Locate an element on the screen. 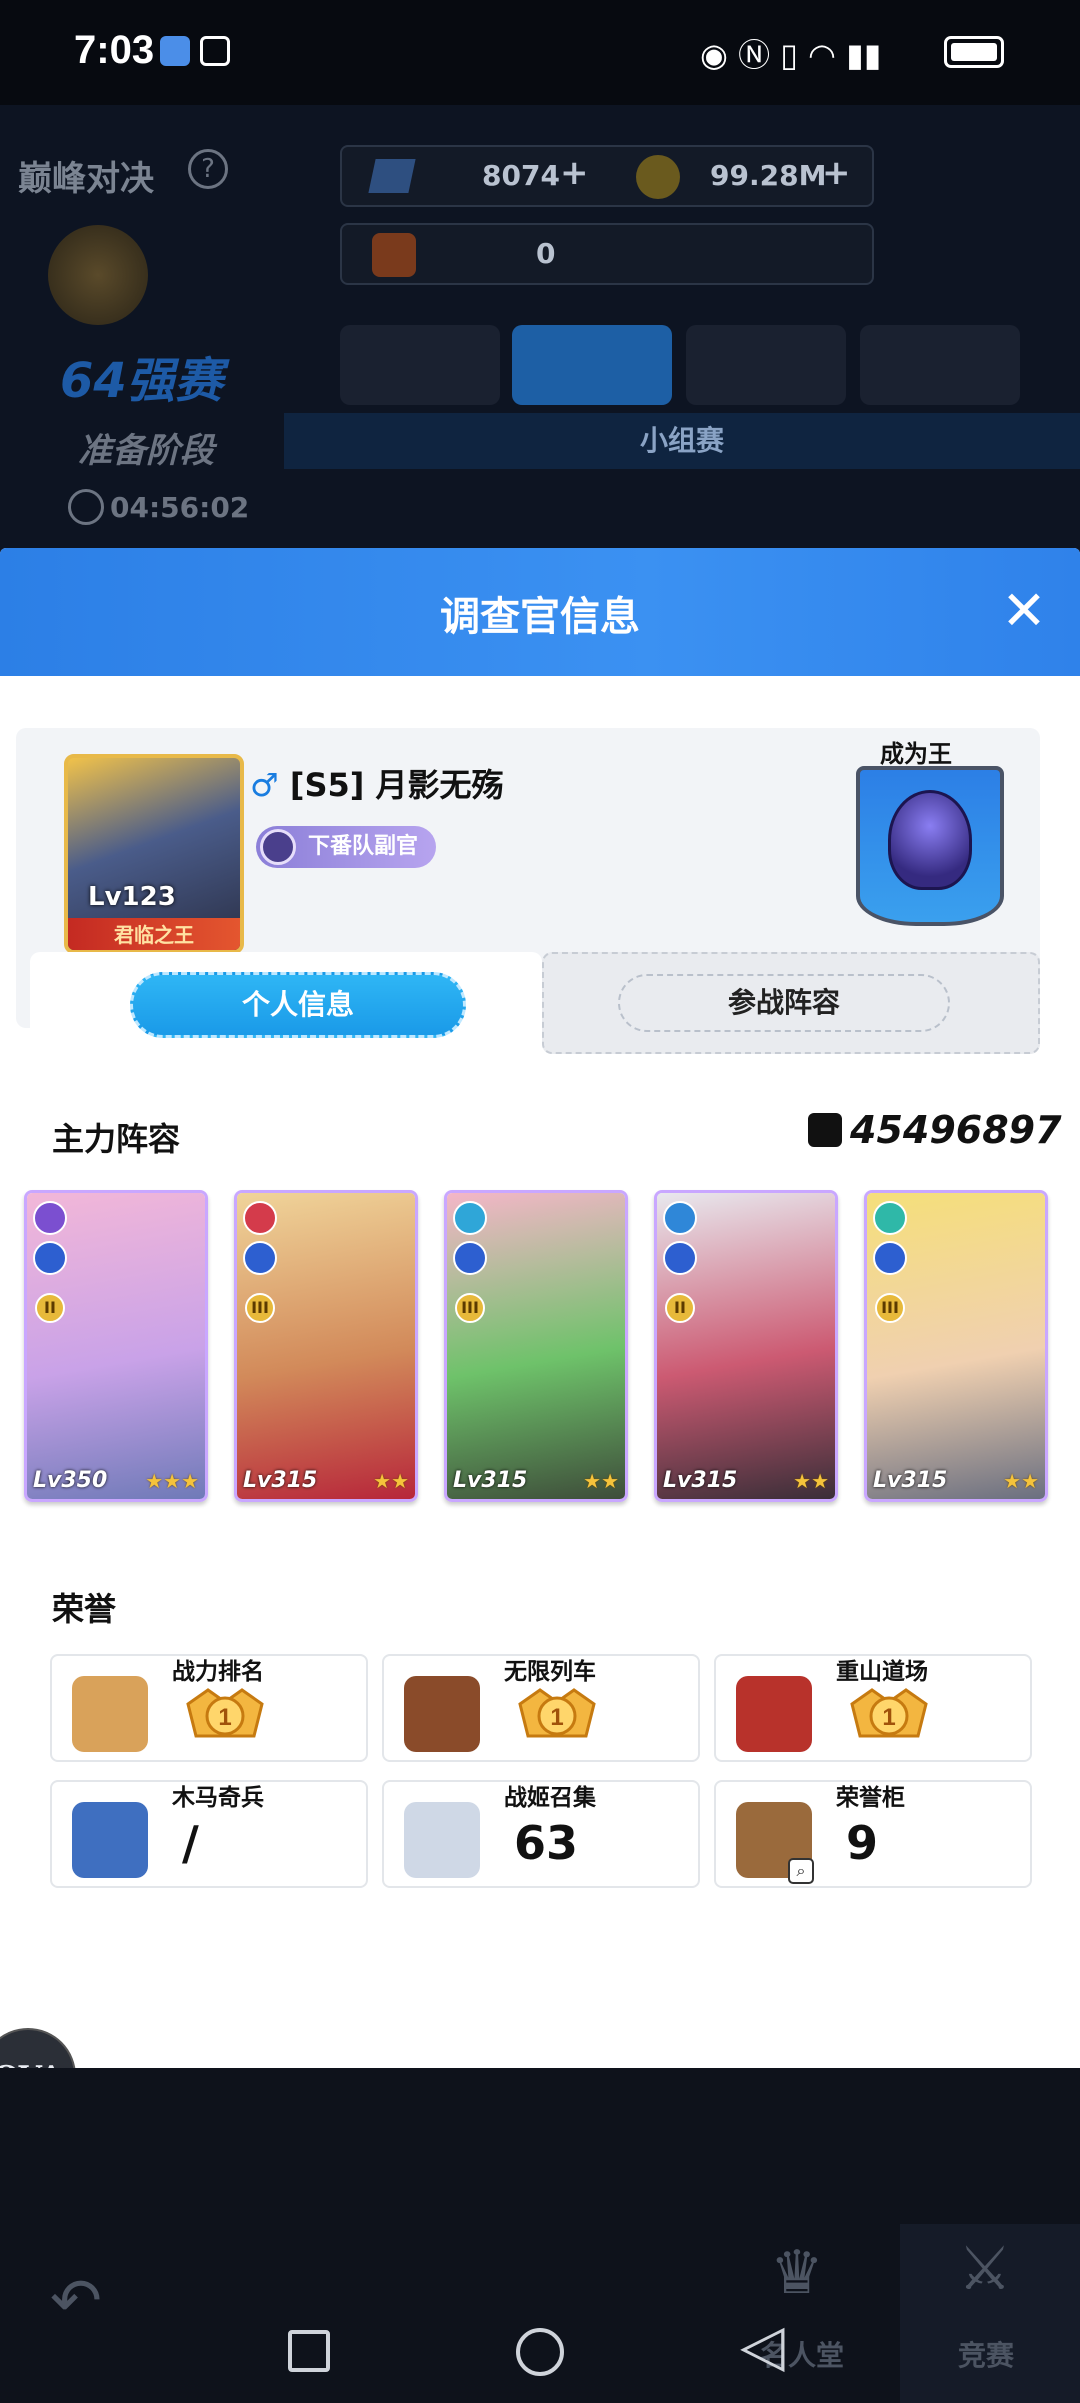 The height and width of the screenshot is (2403, 1080). status-bar: 7:03 ◉ Ⓝ ▯ ◠ ▮▮ is located at coordinates (540, 52).